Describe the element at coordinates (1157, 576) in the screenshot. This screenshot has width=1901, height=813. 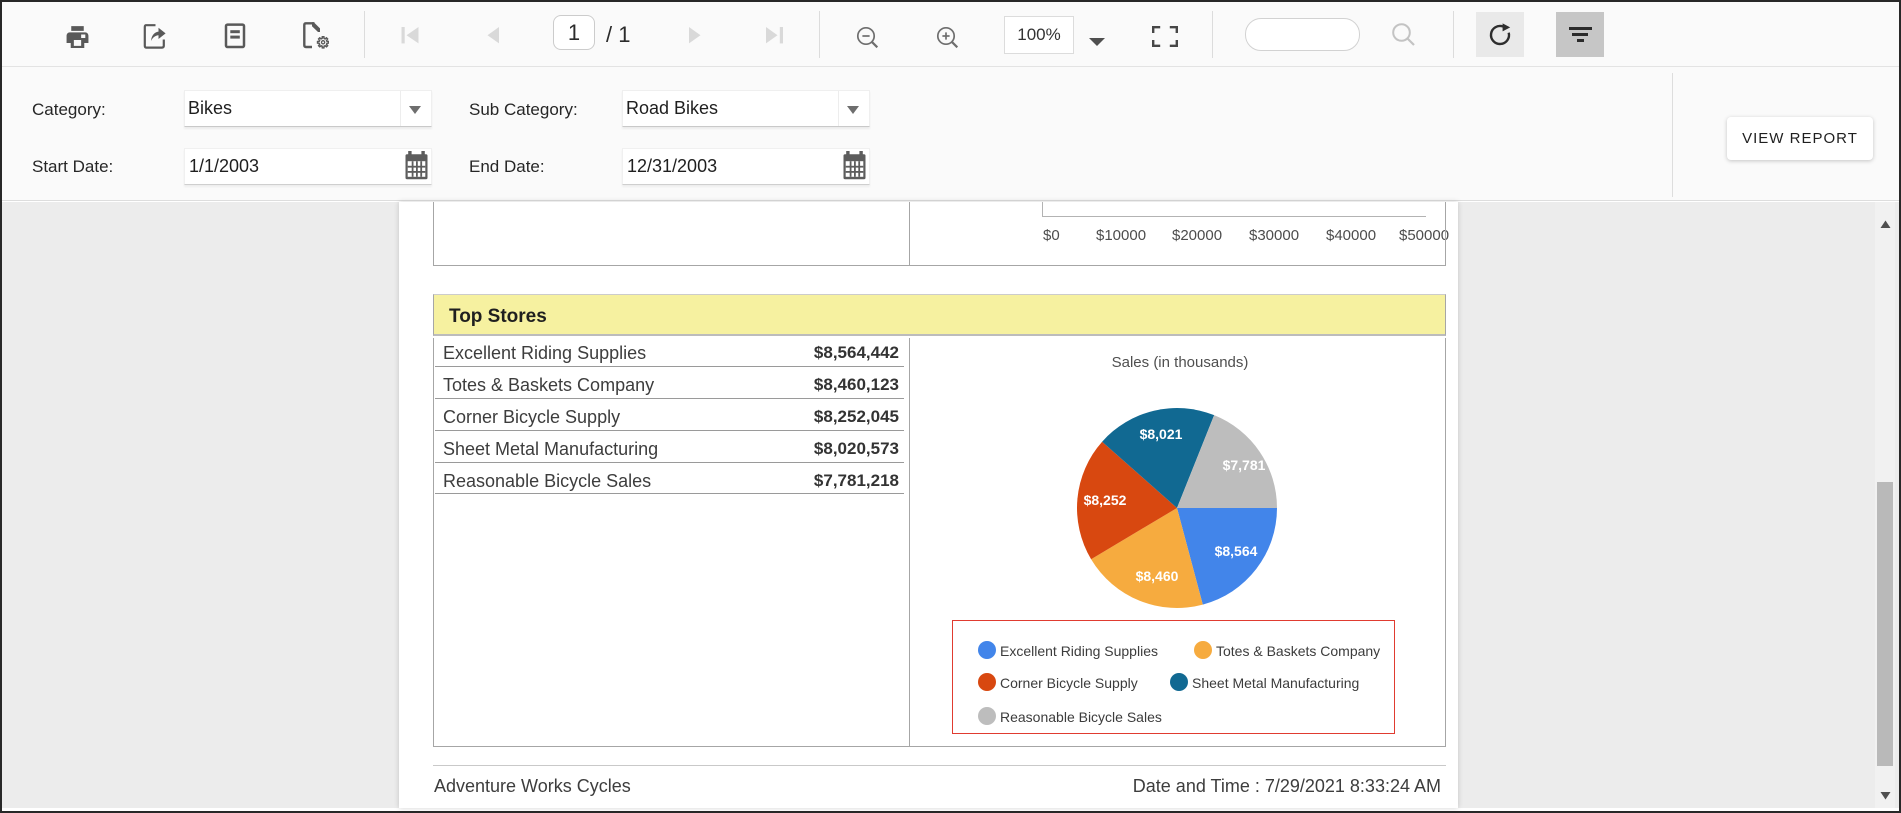
I see `svg-text: $8,460` at that location.